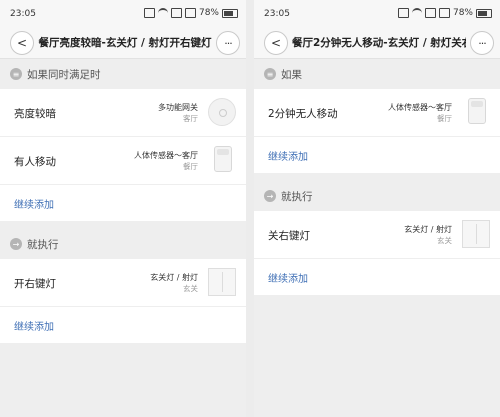 The image size is (500, 417). What do you see at coordinates (123, 74) in the screenshot?
I see `if-section-header: ≡ 如果同时满足时` at bounding box center [123, 74].